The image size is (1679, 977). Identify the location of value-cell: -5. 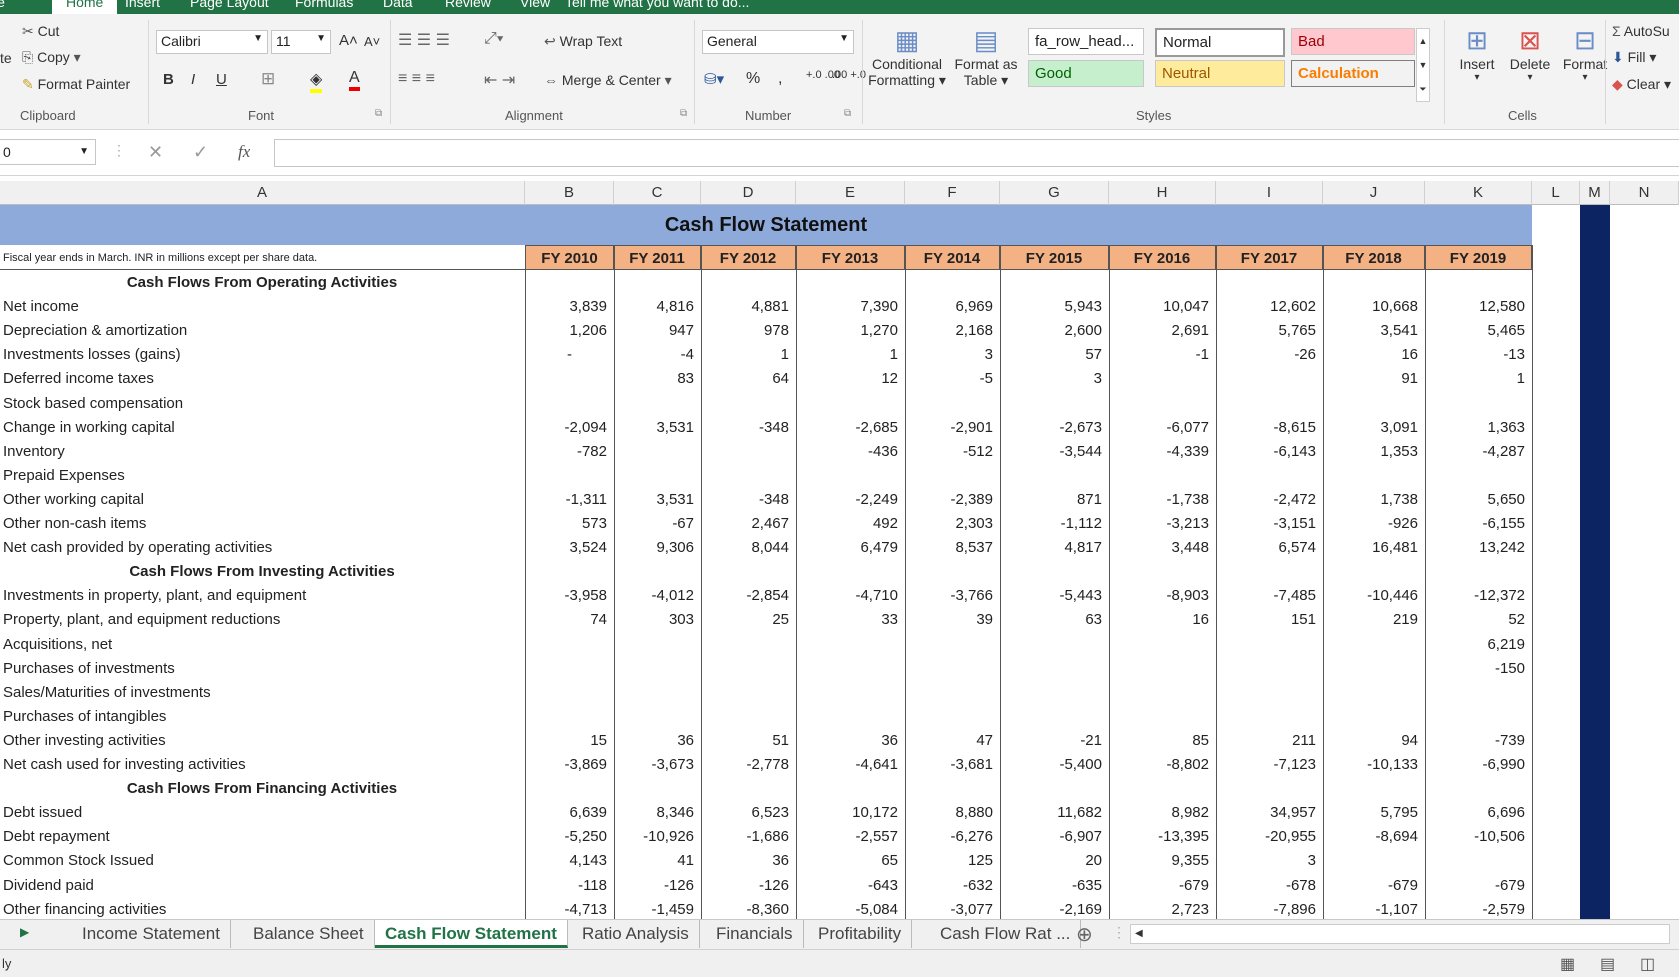
(952, 379).